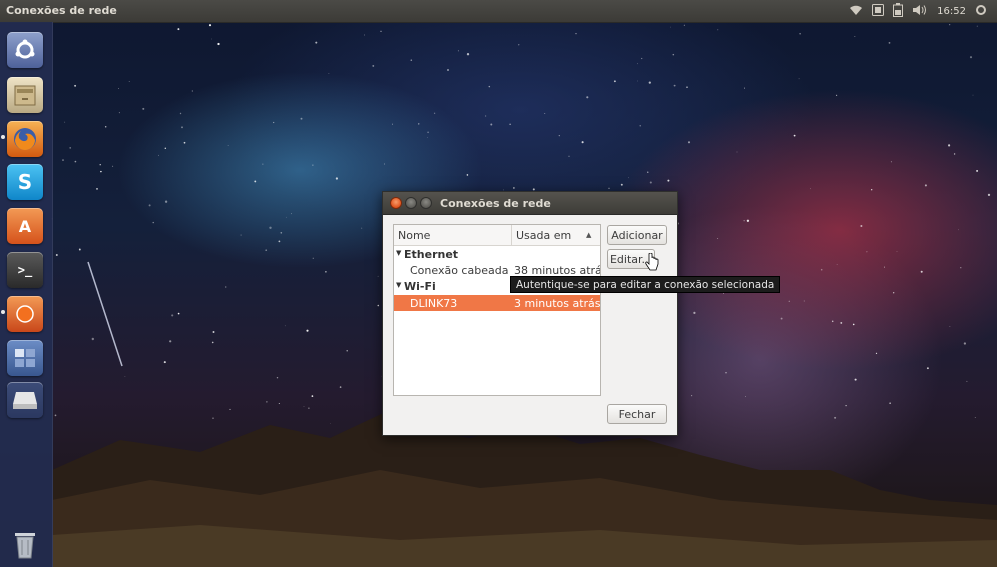 The width and height of the screenshot is (997, 567). Describe the element at coordinates (25, 50) in the screenshot. I see `ubuntu-logo-icon` at that location.